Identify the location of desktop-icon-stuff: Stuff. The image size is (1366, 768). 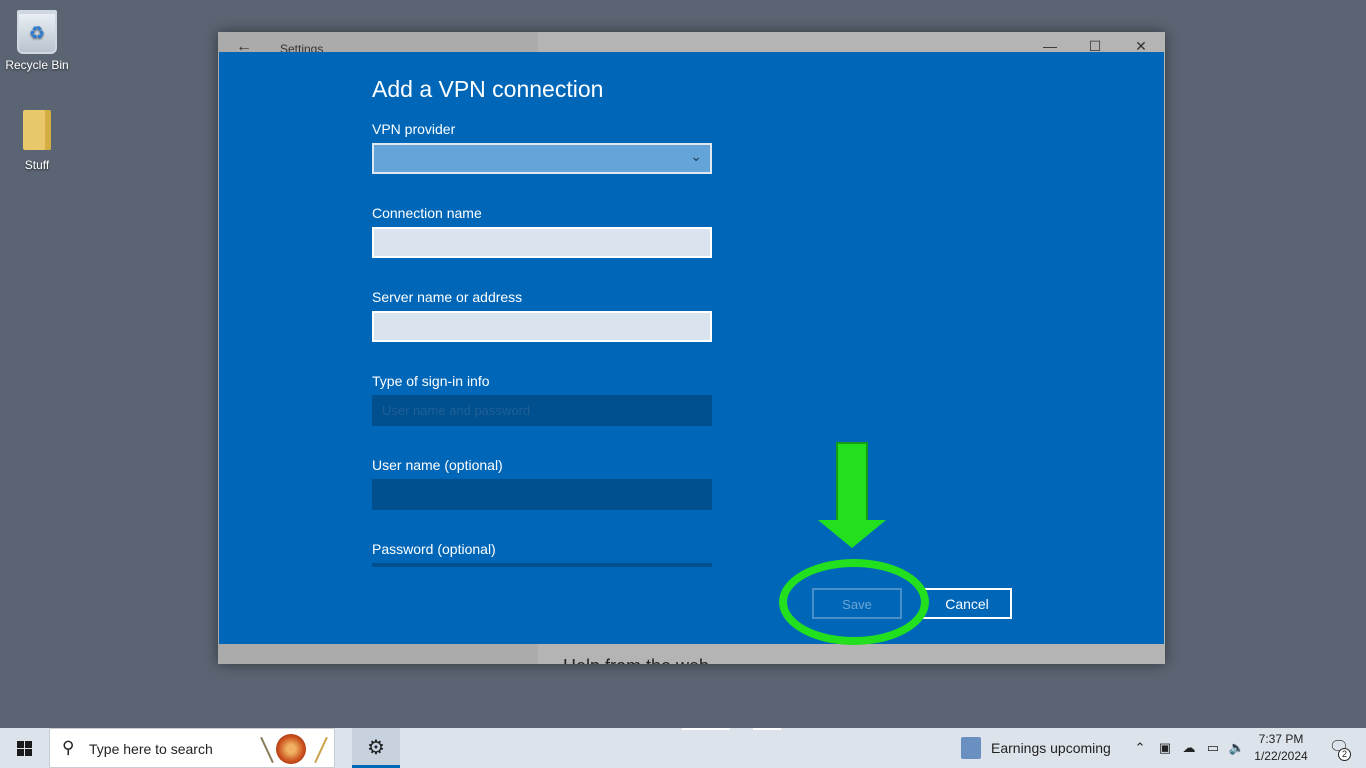
(37, 141).